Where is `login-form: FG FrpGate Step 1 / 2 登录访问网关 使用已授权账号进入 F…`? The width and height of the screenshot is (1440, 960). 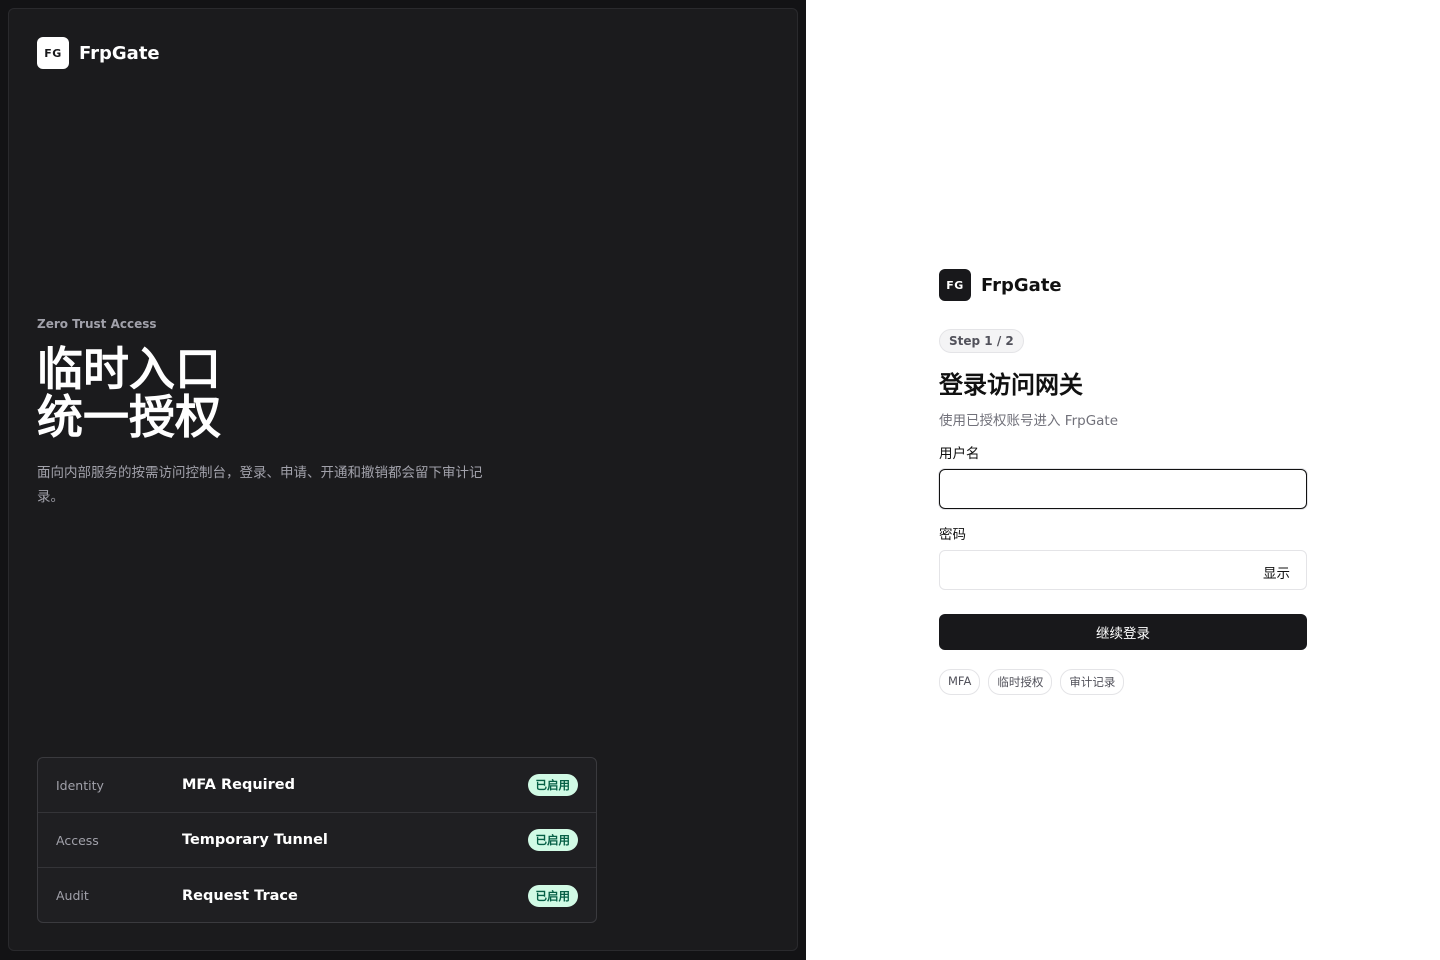
login-form: FG FrpGate Step 1 / 2 登录访问网关 使用已授权账号进入 F… is located at coordinates (1123, 482).